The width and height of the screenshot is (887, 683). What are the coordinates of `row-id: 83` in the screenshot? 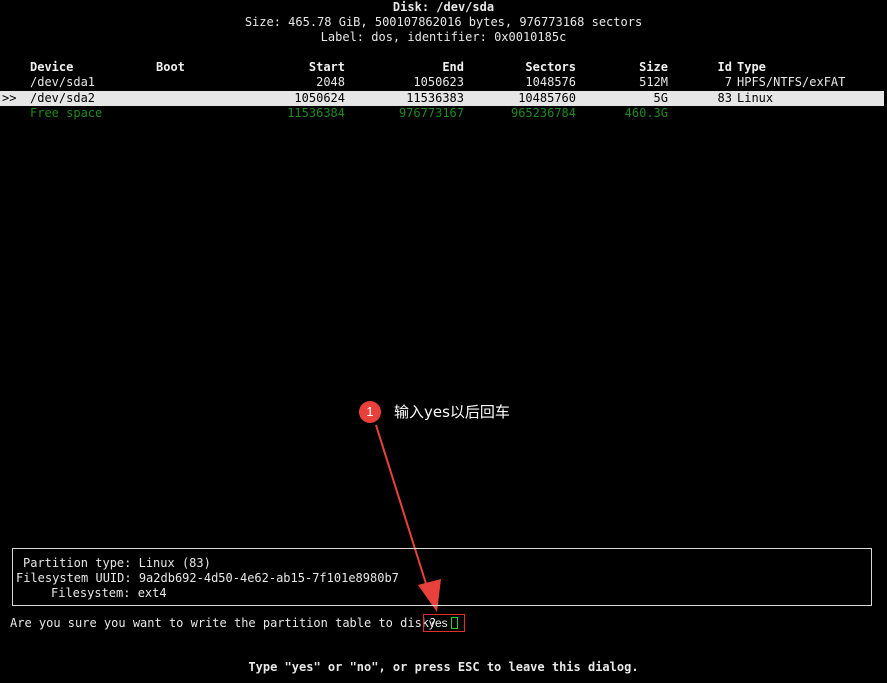 It's located at (724, 98).